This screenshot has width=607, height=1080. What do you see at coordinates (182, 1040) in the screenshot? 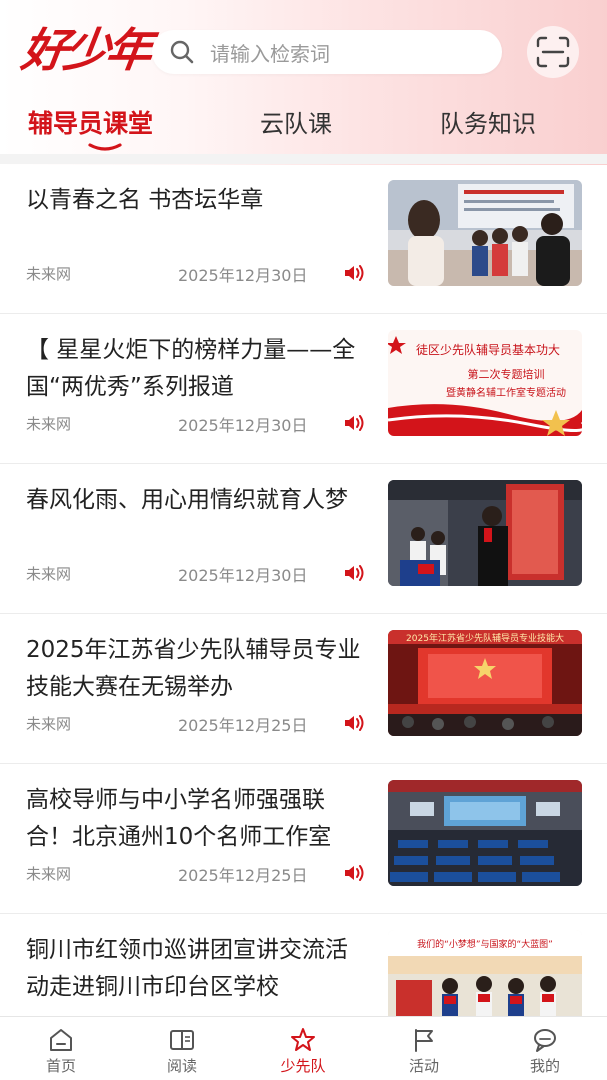
I see `book-icon` at bounding box center [182, 1040].